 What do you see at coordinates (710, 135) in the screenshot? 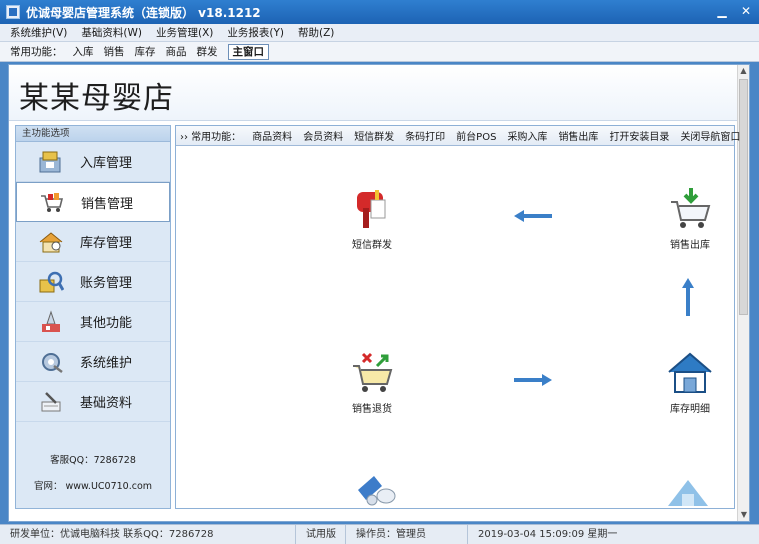
I see `quick-close-nav: 关闭导航窗口` at bounding box center [710, 135].